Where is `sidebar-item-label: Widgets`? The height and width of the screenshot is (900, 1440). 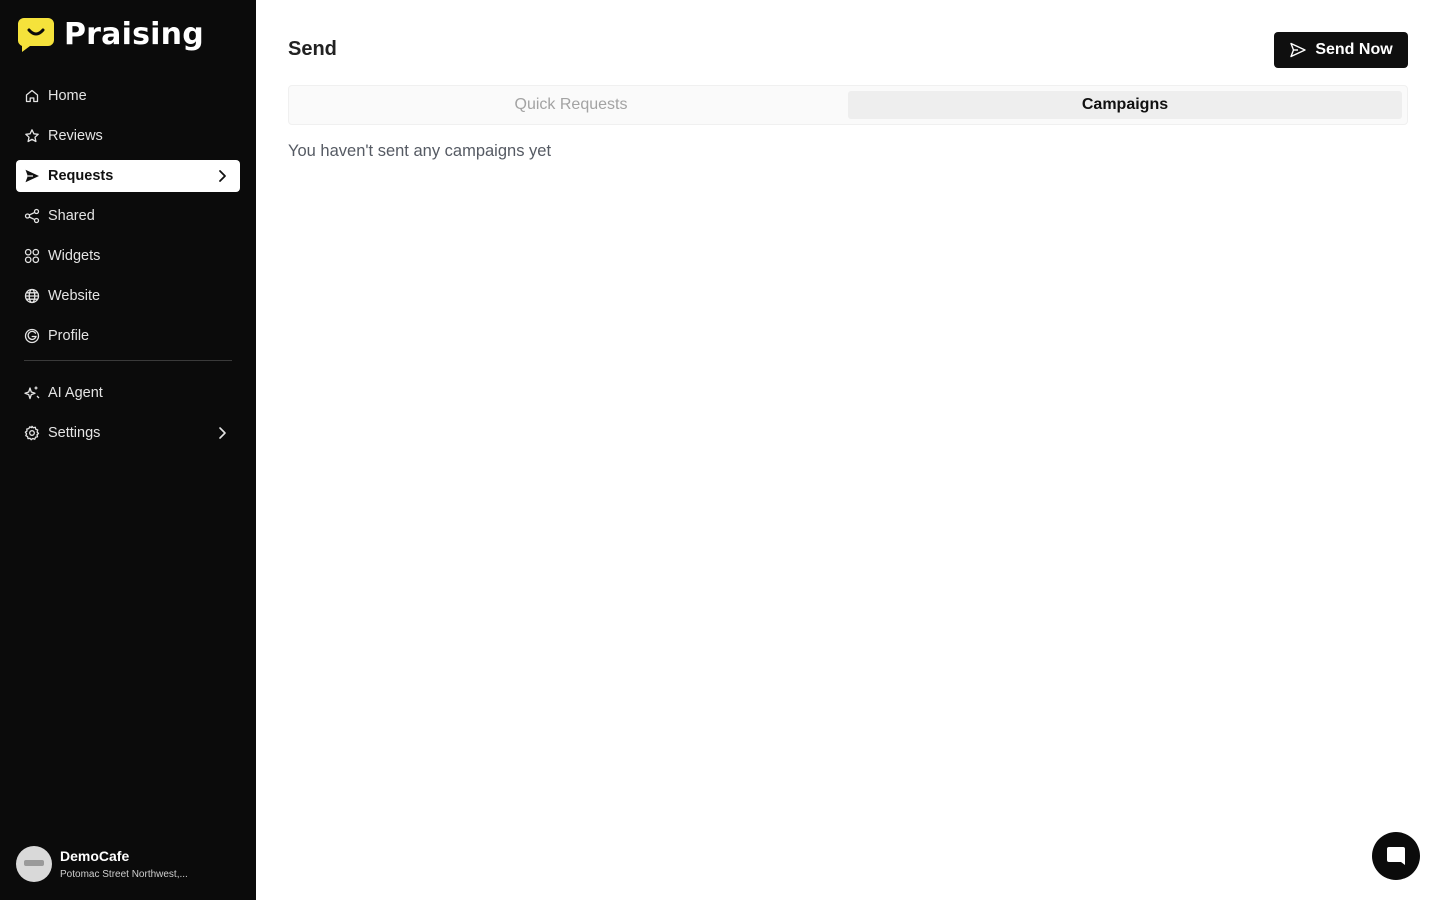 sidebar-item-label: Widgets is located at coordinates (74, 256).